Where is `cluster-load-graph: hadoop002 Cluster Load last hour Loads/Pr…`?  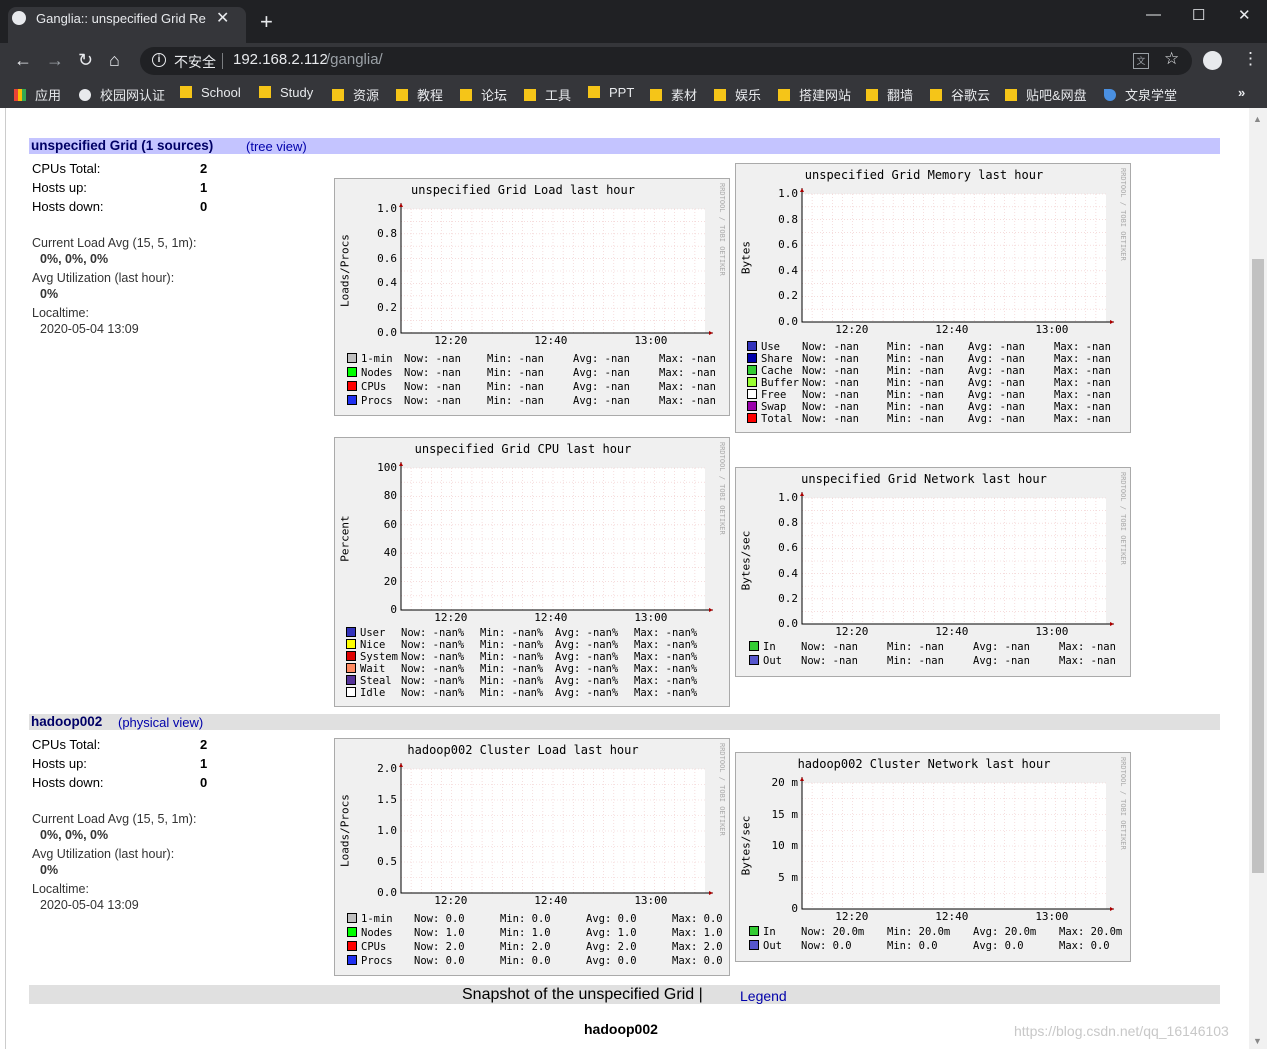 cluster-load-graph: hadoop002 Cluster Load last hour Loads/Pr… is located at coordinates (532, 857).